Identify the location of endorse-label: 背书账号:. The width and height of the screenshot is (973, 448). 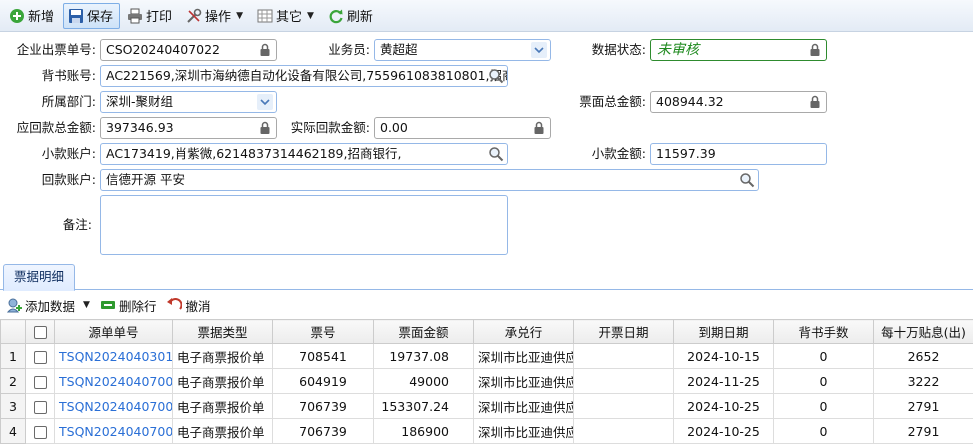
(68, 75).